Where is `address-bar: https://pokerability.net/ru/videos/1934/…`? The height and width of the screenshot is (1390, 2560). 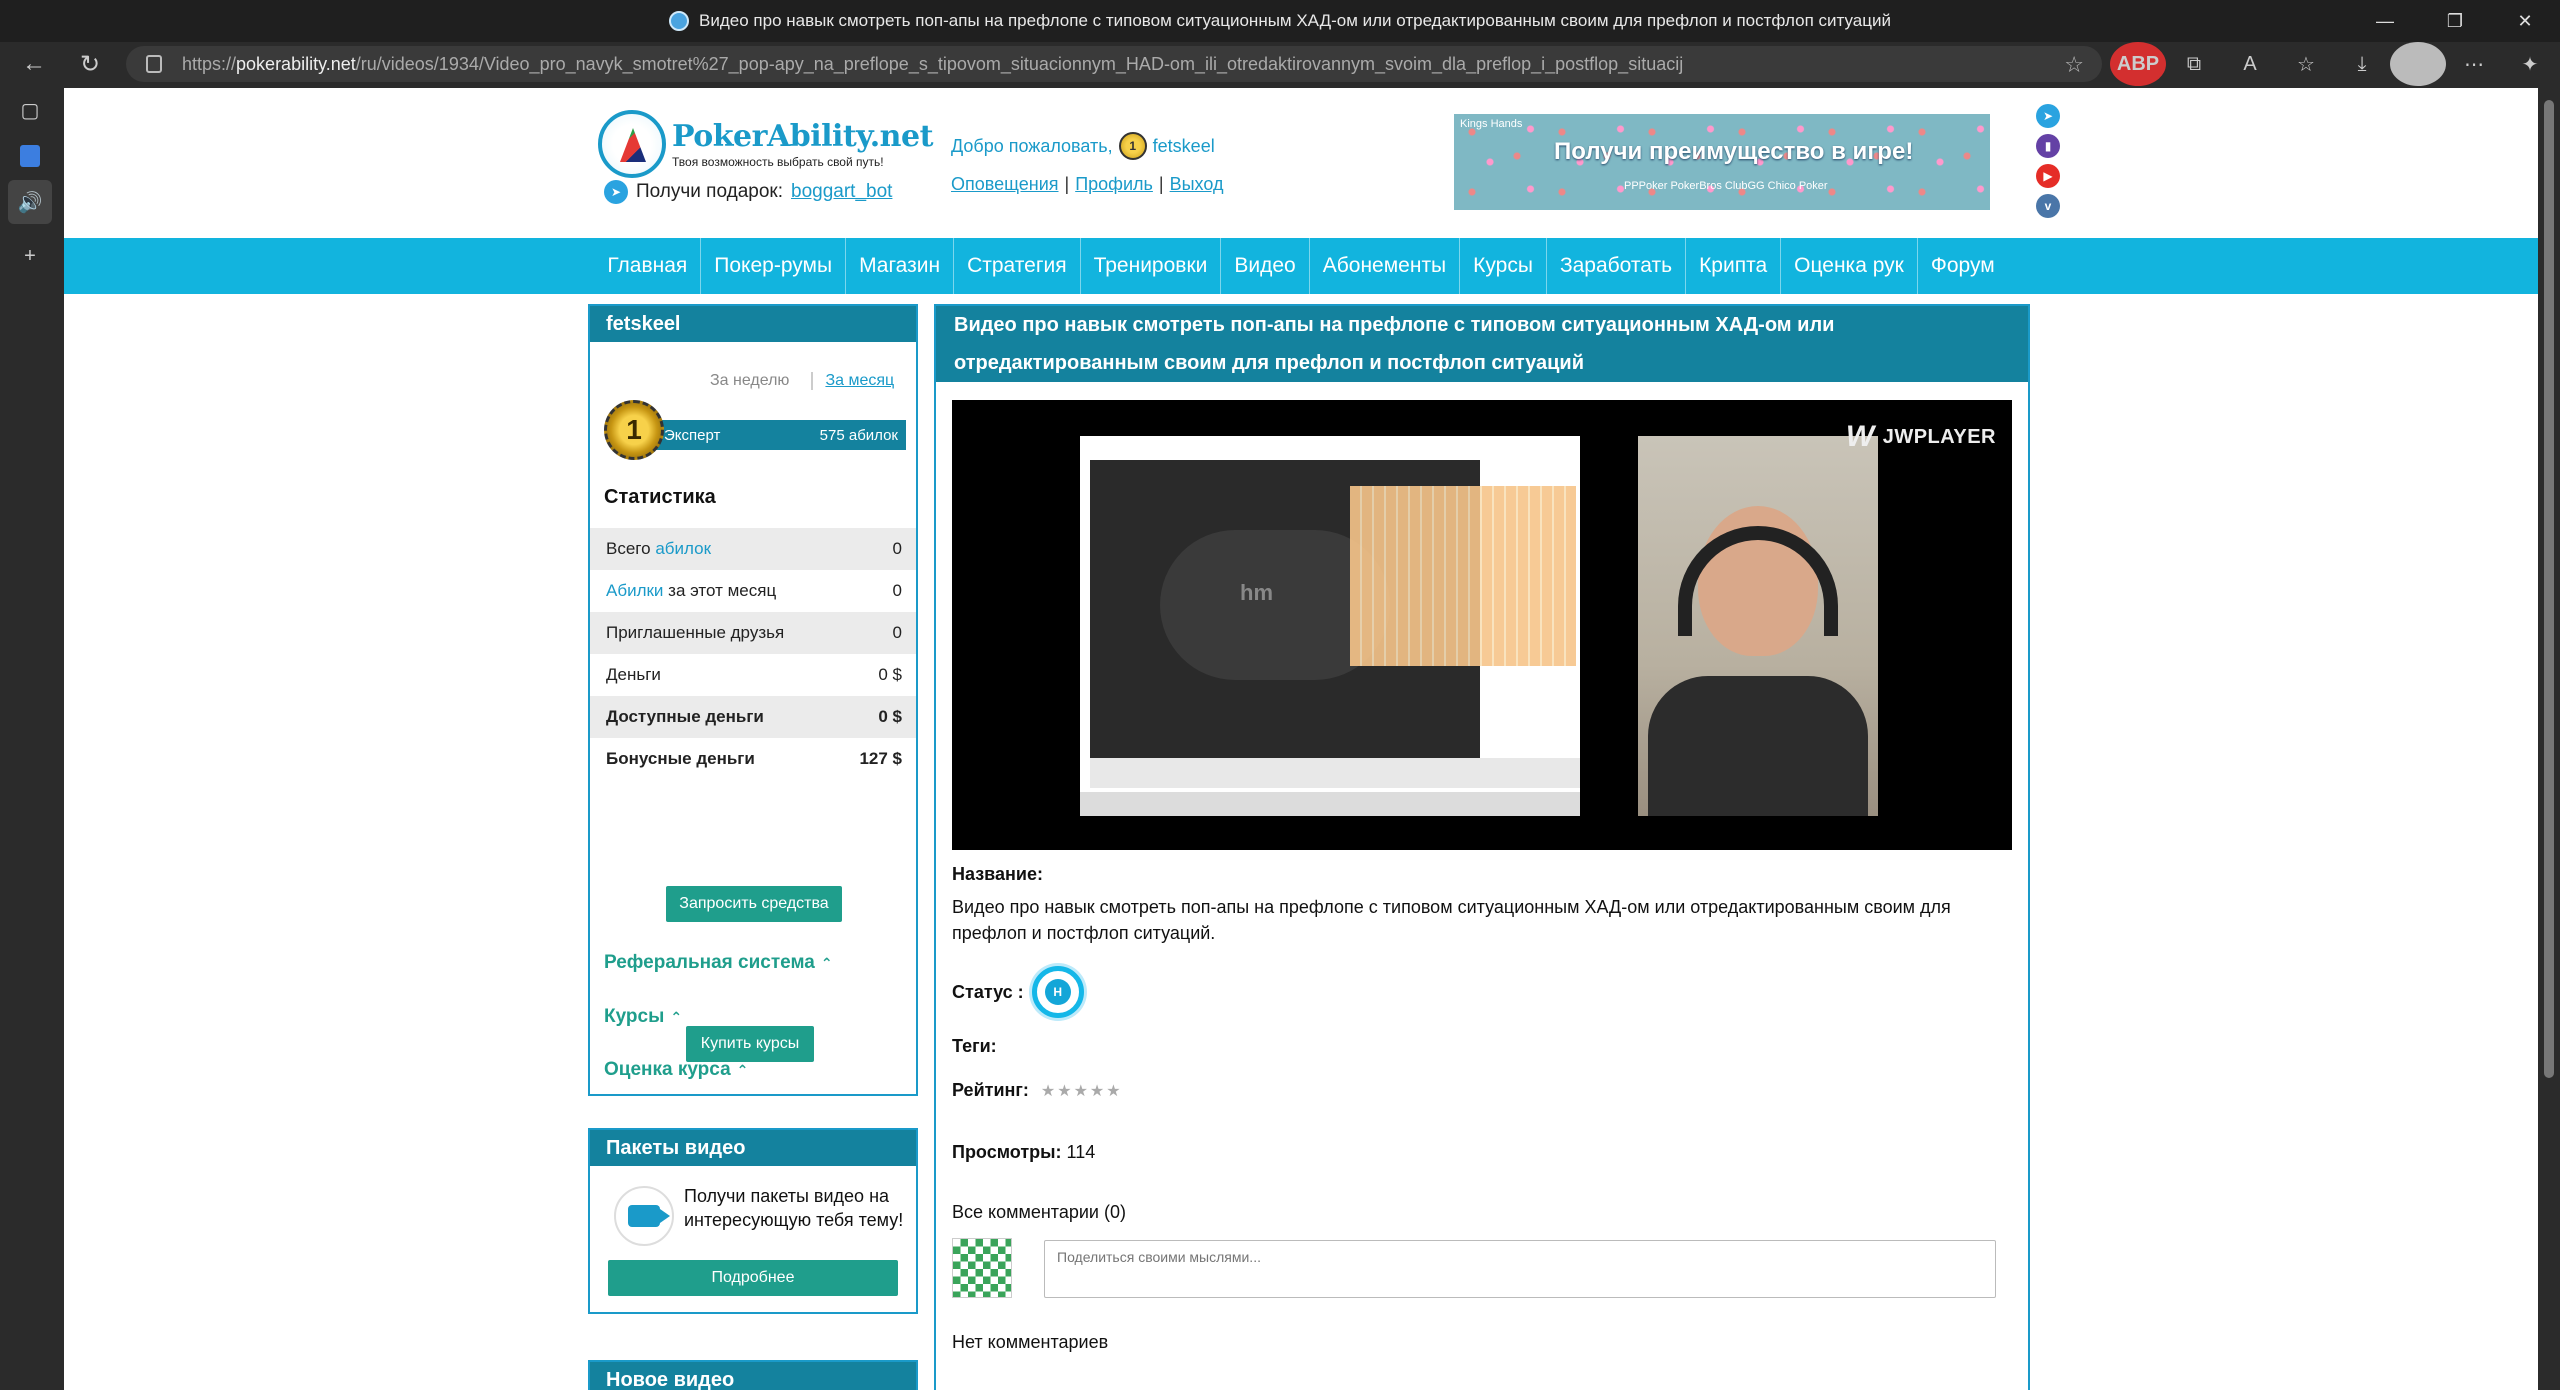
address-bar: https://pokerability.net/ru/videos/1934/… is located at coordinates (1114, 64).